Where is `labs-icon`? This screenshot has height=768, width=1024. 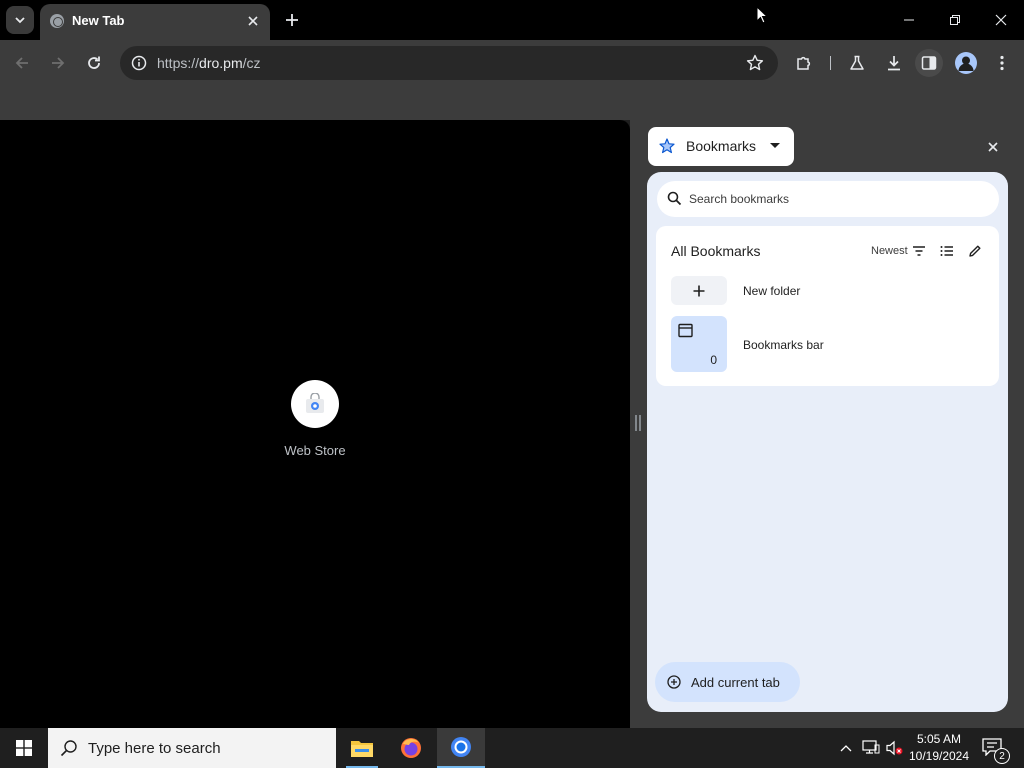 labs-icon is located at coordinates (857, 62).